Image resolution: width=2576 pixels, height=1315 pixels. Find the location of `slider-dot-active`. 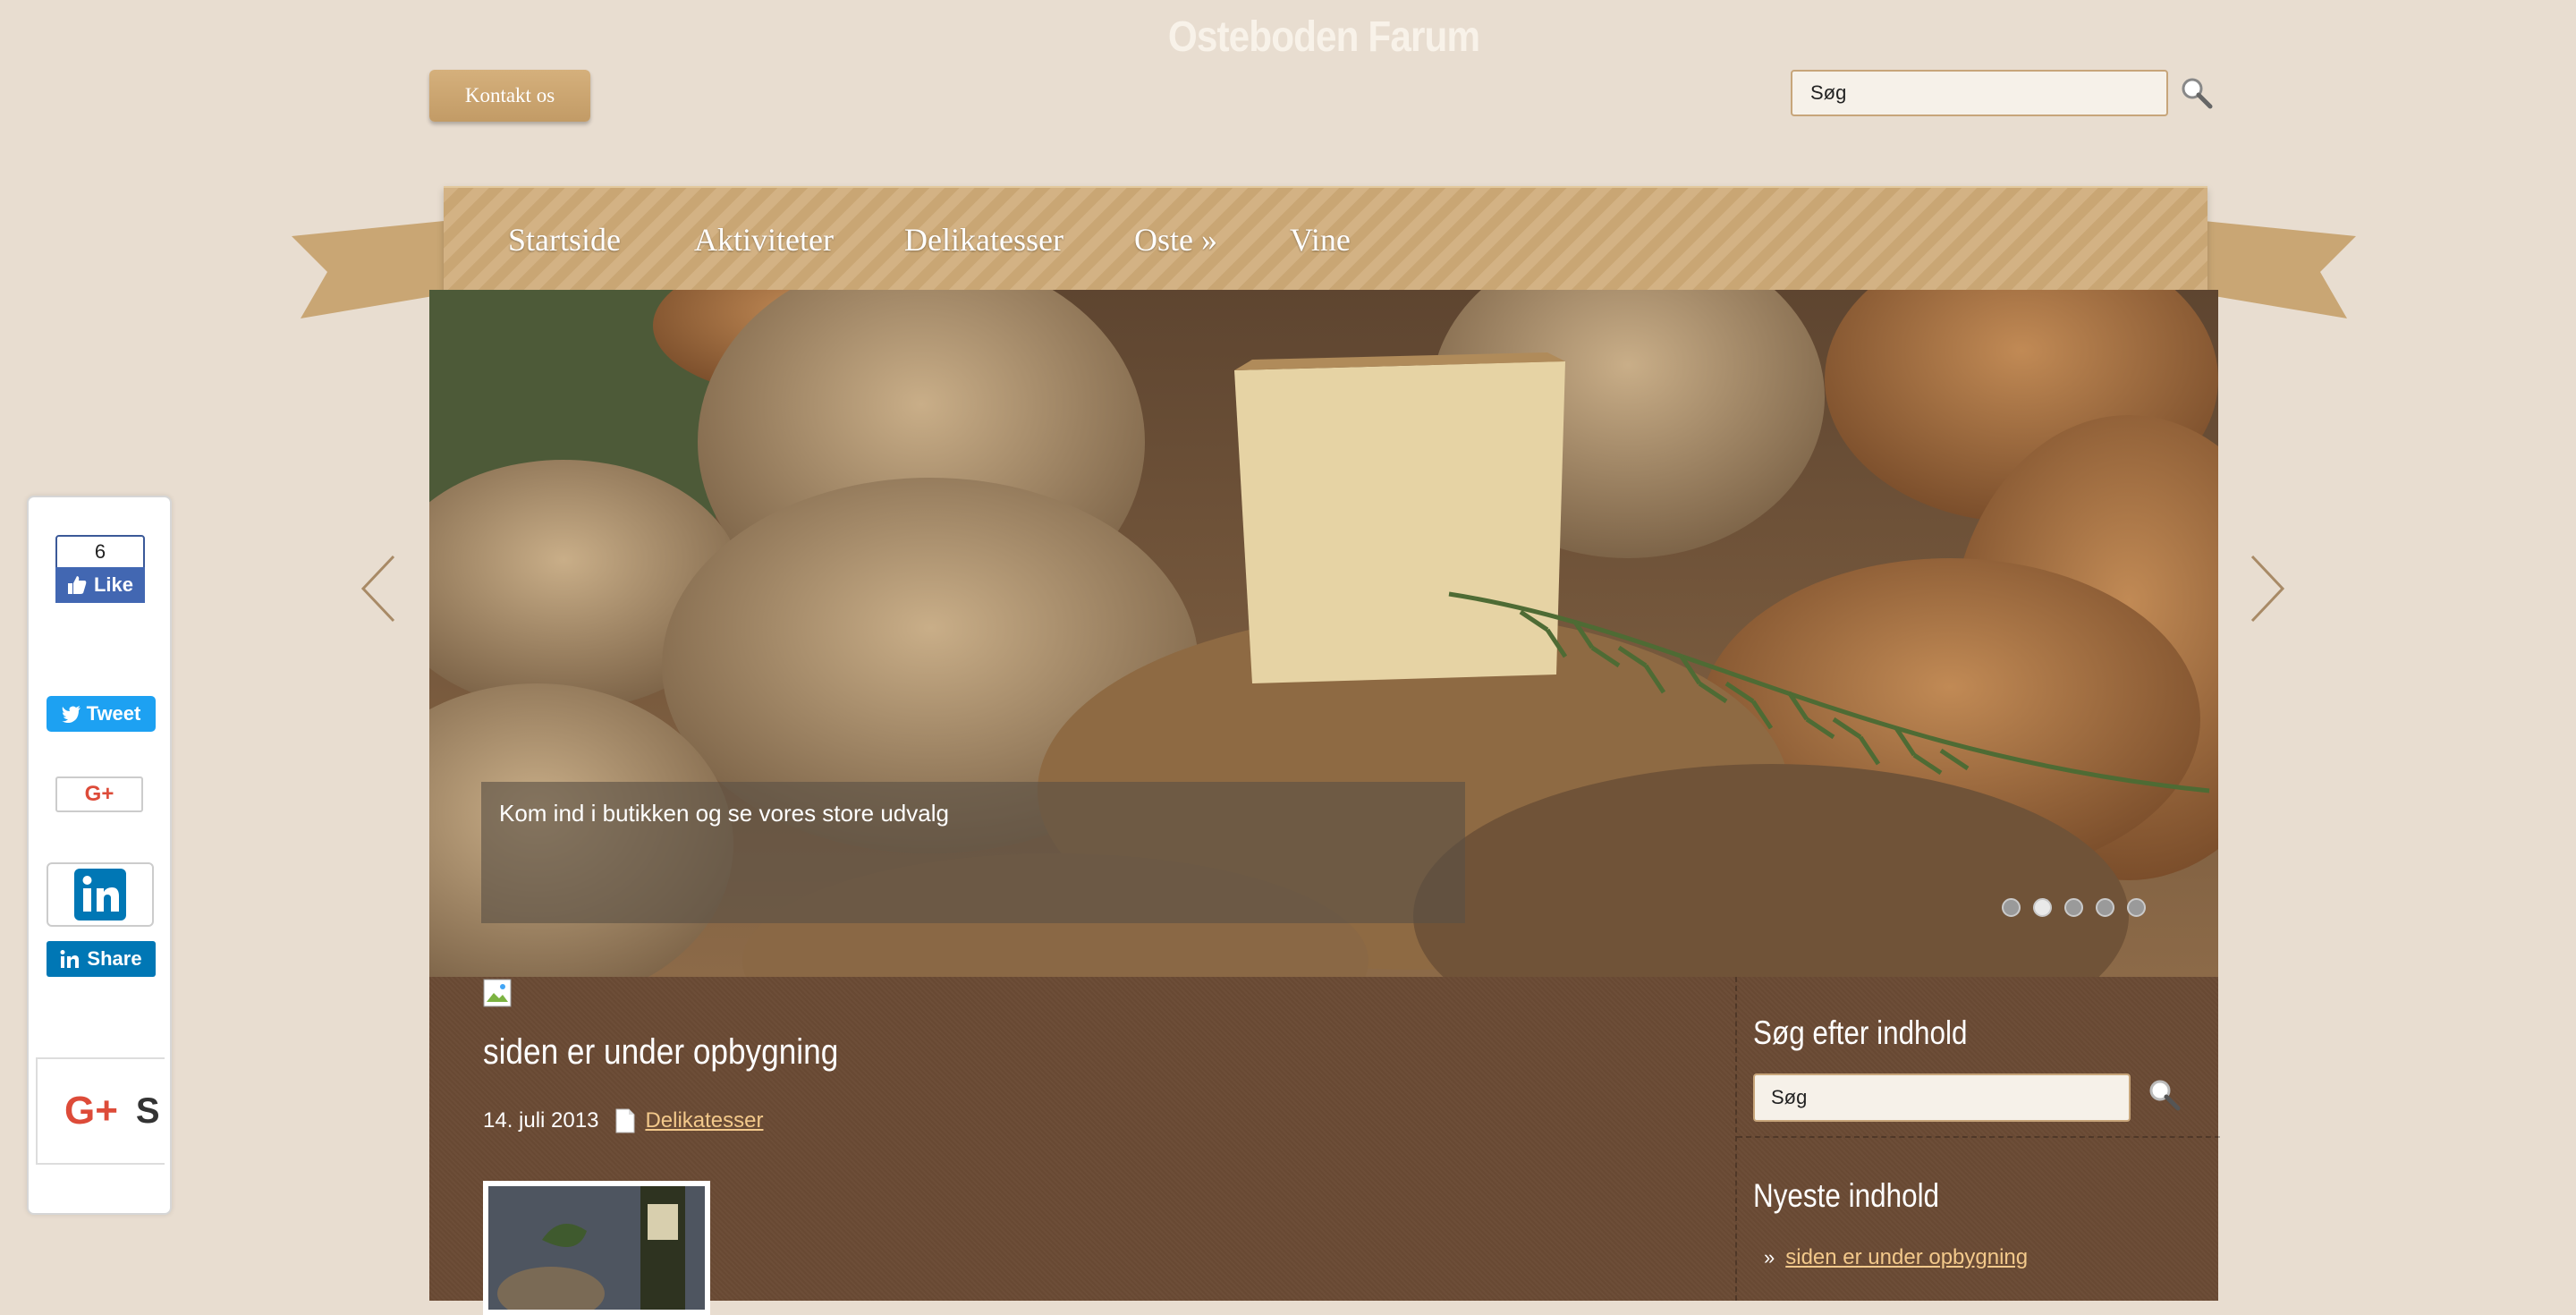

slider-dot-active is located at coordinates (2042, 907).